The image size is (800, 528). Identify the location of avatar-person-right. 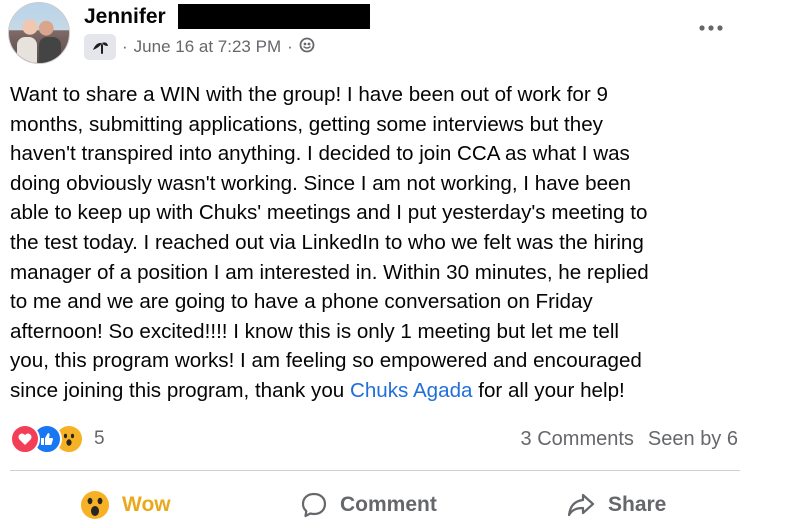
(50, 50).